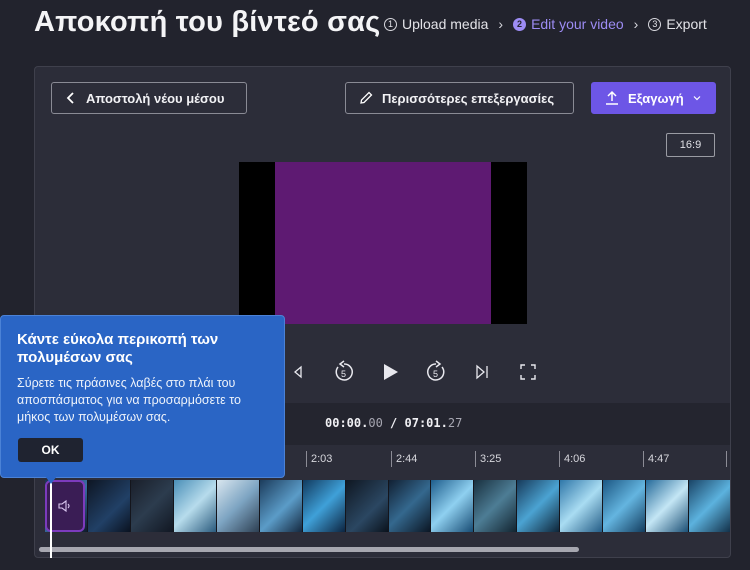 The width and height of the screenshot is (750, 570). I want to click on total-time-frac: 27, so click(455, 423).